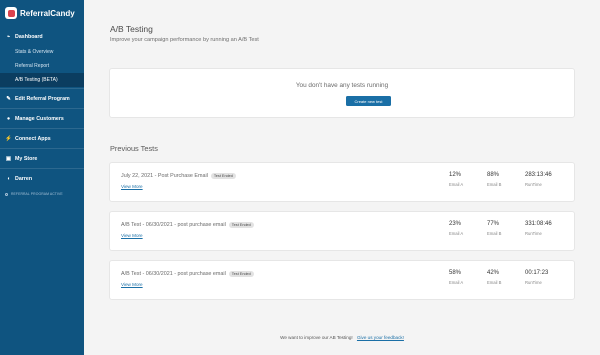 This screenshot has width=600, height=355. Describe the element at coordinates (42, 158) in the screenshot. I see `sidebar-item-my-store: ▣ My Store` at that location.